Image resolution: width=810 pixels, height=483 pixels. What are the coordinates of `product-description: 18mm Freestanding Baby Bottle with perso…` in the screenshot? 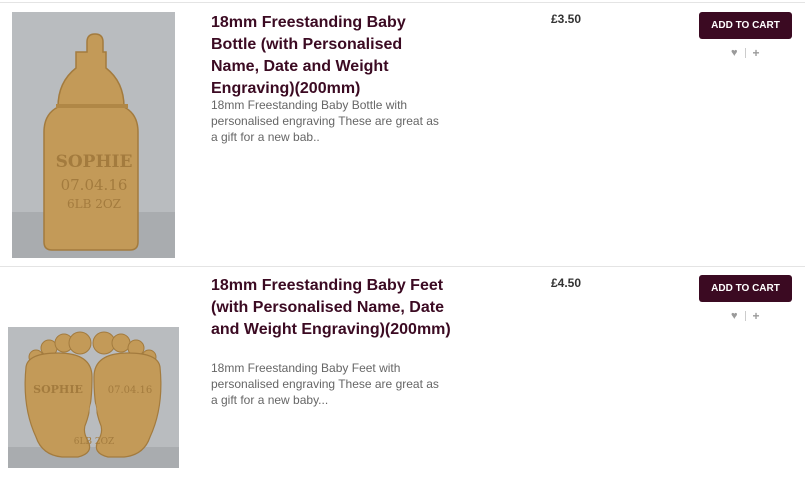 It's located at (325, 121).